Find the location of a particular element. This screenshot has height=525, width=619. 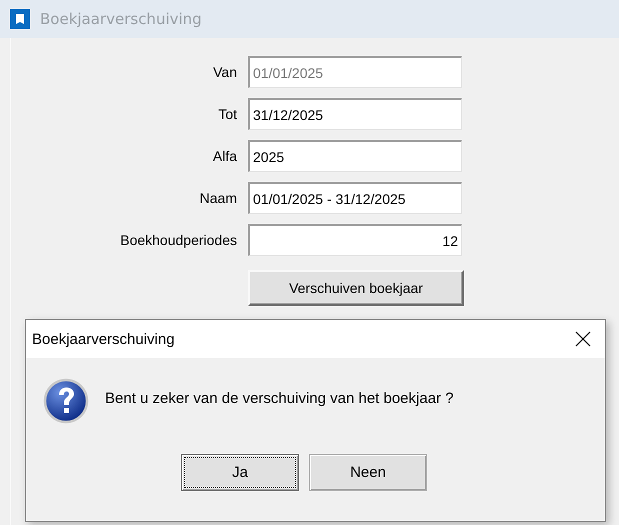

window-title: Boekjaarverschuiving is located at coordinates (121, 19).